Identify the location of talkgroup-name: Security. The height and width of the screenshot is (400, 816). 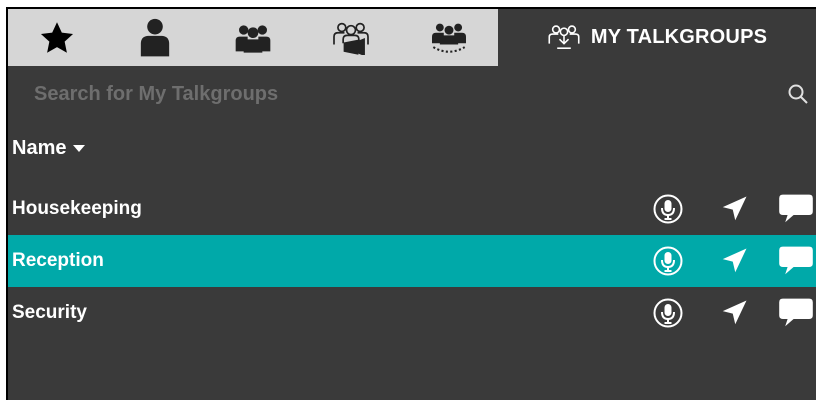
(49, 312).